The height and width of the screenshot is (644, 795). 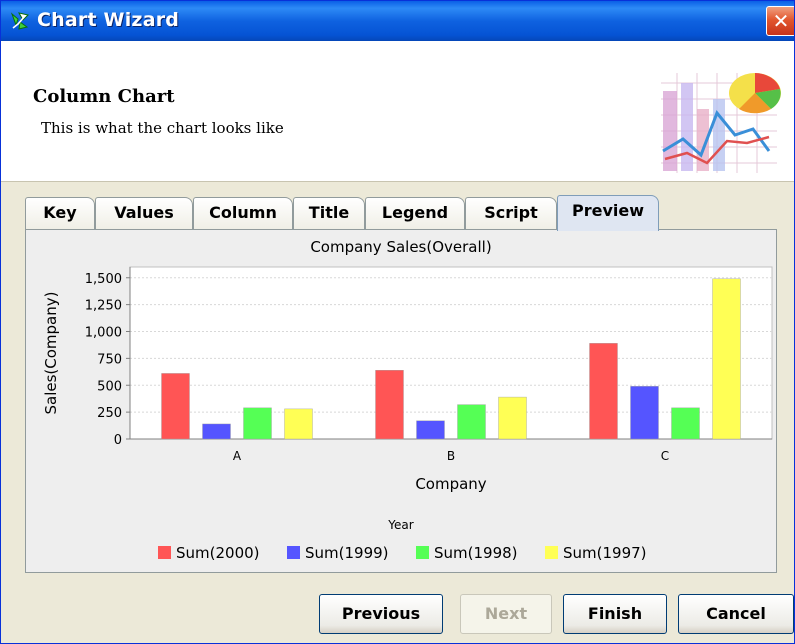 I want to click on chart-wizard-icon, so click(x=19, y=21).